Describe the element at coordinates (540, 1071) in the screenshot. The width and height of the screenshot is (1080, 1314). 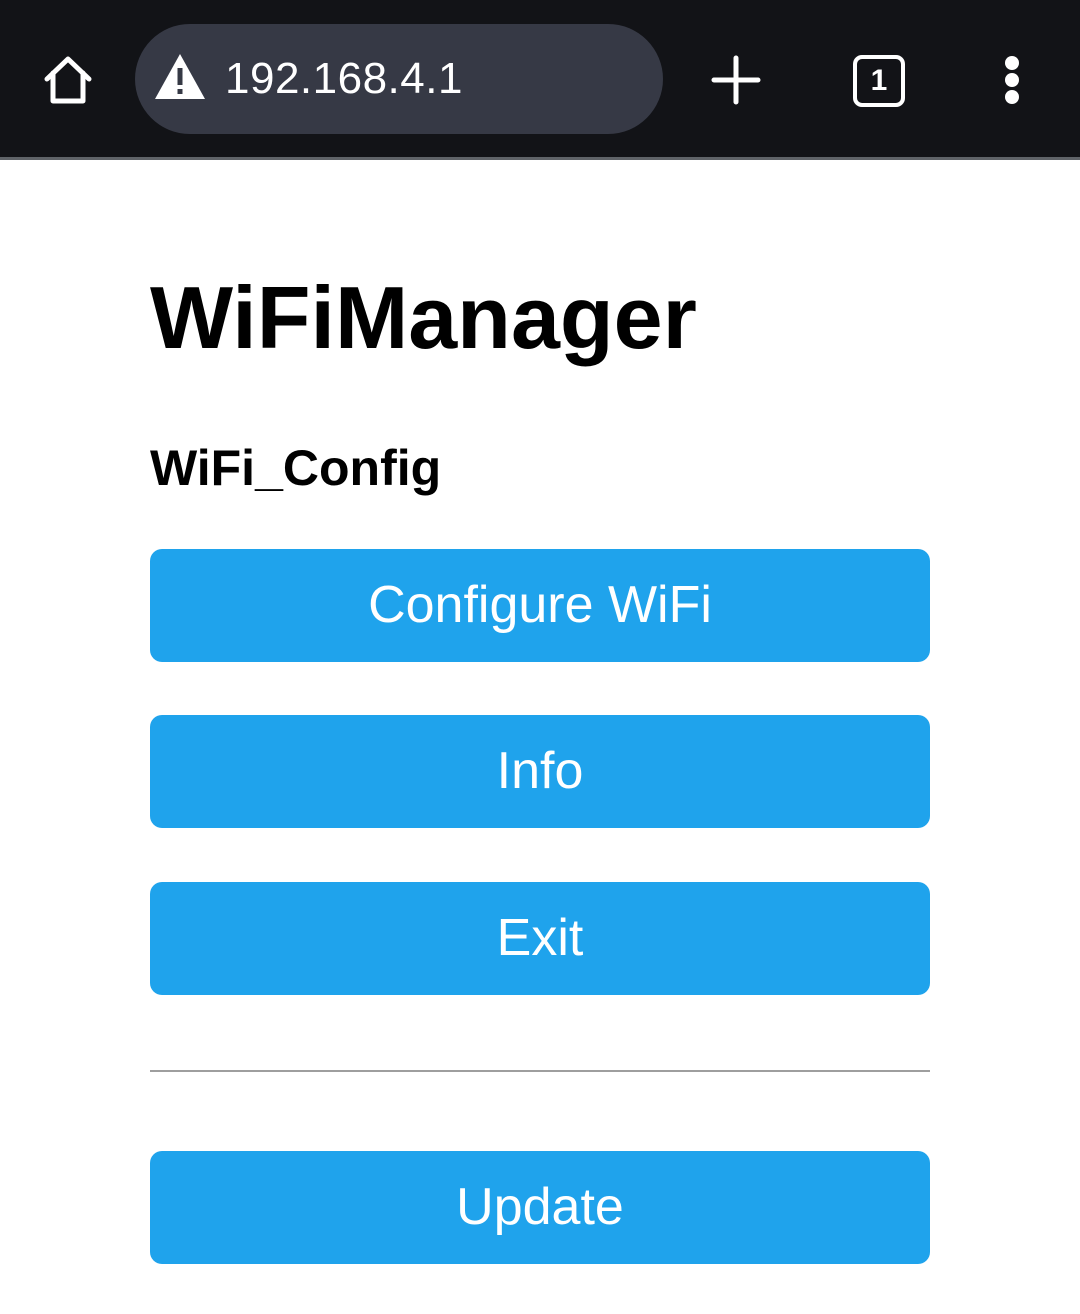
I see `divider` at that location.